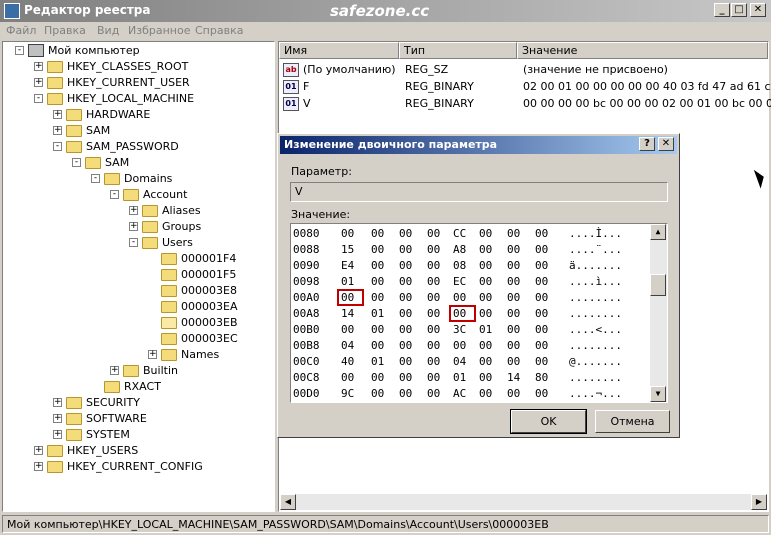 Image resolution: width=771 pixels, height=535 pixels. Describe the element at coordinates (758, 10) in the screenshot. I see `close-button: ✕` at that location.